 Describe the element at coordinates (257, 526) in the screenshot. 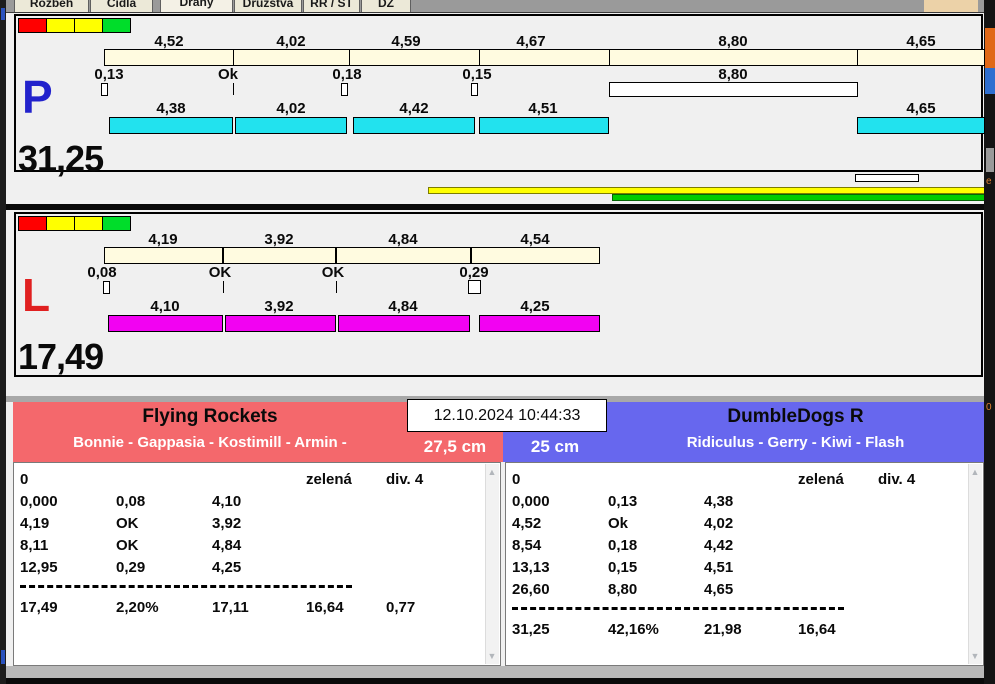

I see `table-row: 4,19 OK 3,92` at that location.